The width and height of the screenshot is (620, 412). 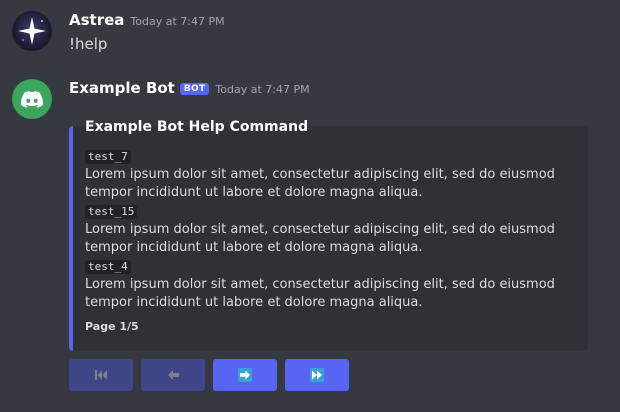 What do you see at coordinates (108, 157) in the screenshot?
I see `field-name: test_7` at bounding box center [108, 157].